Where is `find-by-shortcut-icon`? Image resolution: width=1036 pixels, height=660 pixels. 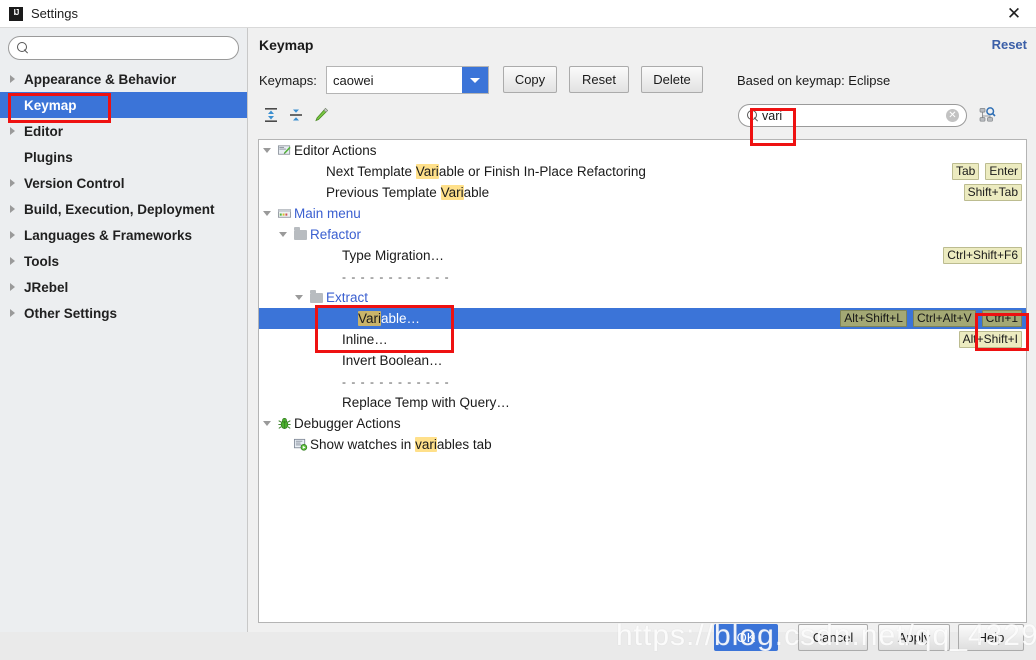 find-by-shortcut-icon is located at coordinates (987, 115).